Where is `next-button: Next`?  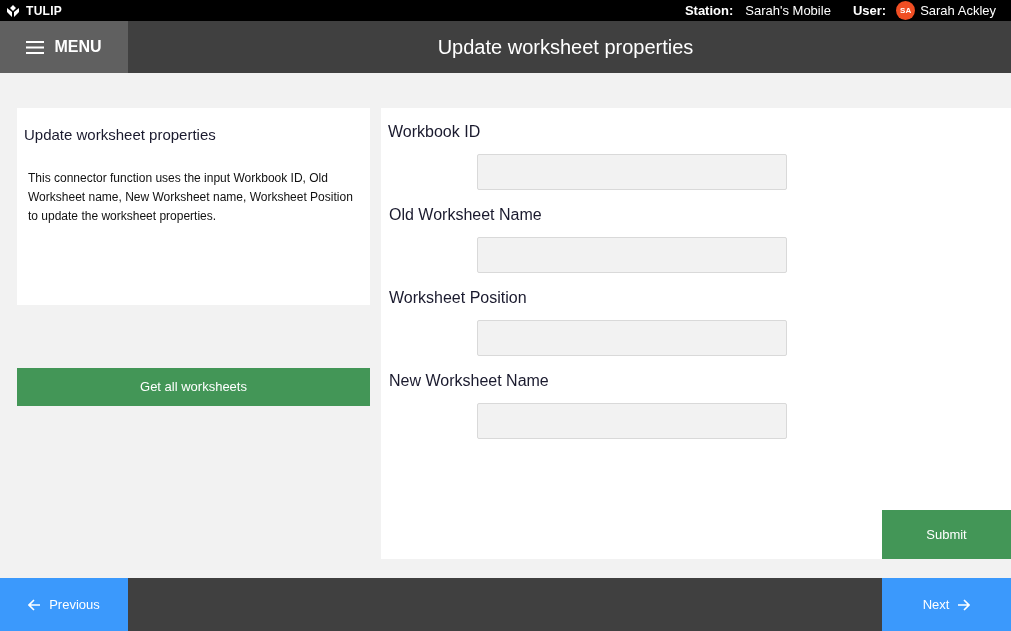
next-button: Next is located at coordinates (946, 604).